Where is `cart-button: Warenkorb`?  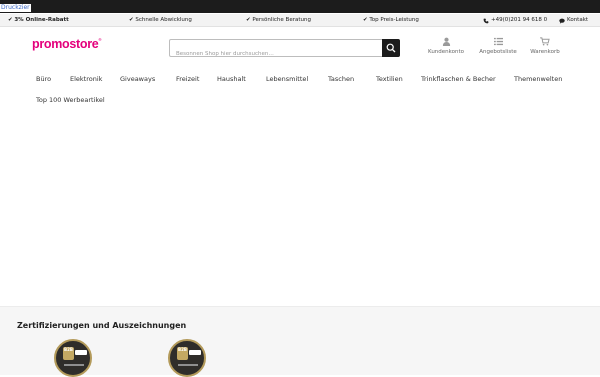 cart-button: Warenkorb is located at coordinates (545, 46).